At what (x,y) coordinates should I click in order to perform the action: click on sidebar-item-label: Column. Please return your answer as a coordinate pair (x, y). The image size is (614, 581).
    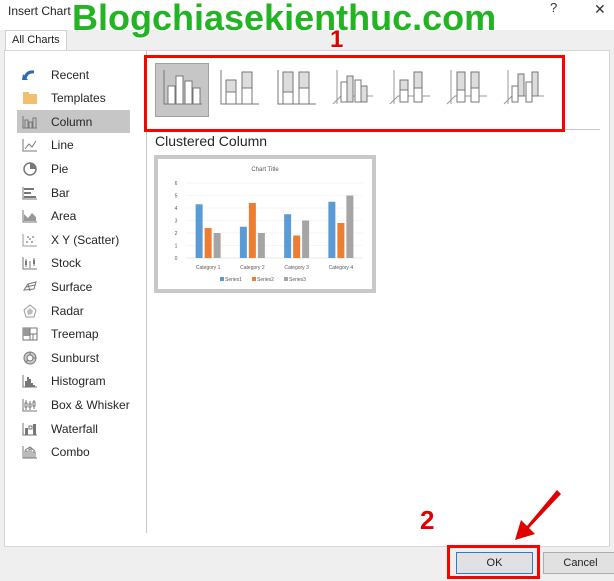
    Looking at the image, I should click on (72, 121).